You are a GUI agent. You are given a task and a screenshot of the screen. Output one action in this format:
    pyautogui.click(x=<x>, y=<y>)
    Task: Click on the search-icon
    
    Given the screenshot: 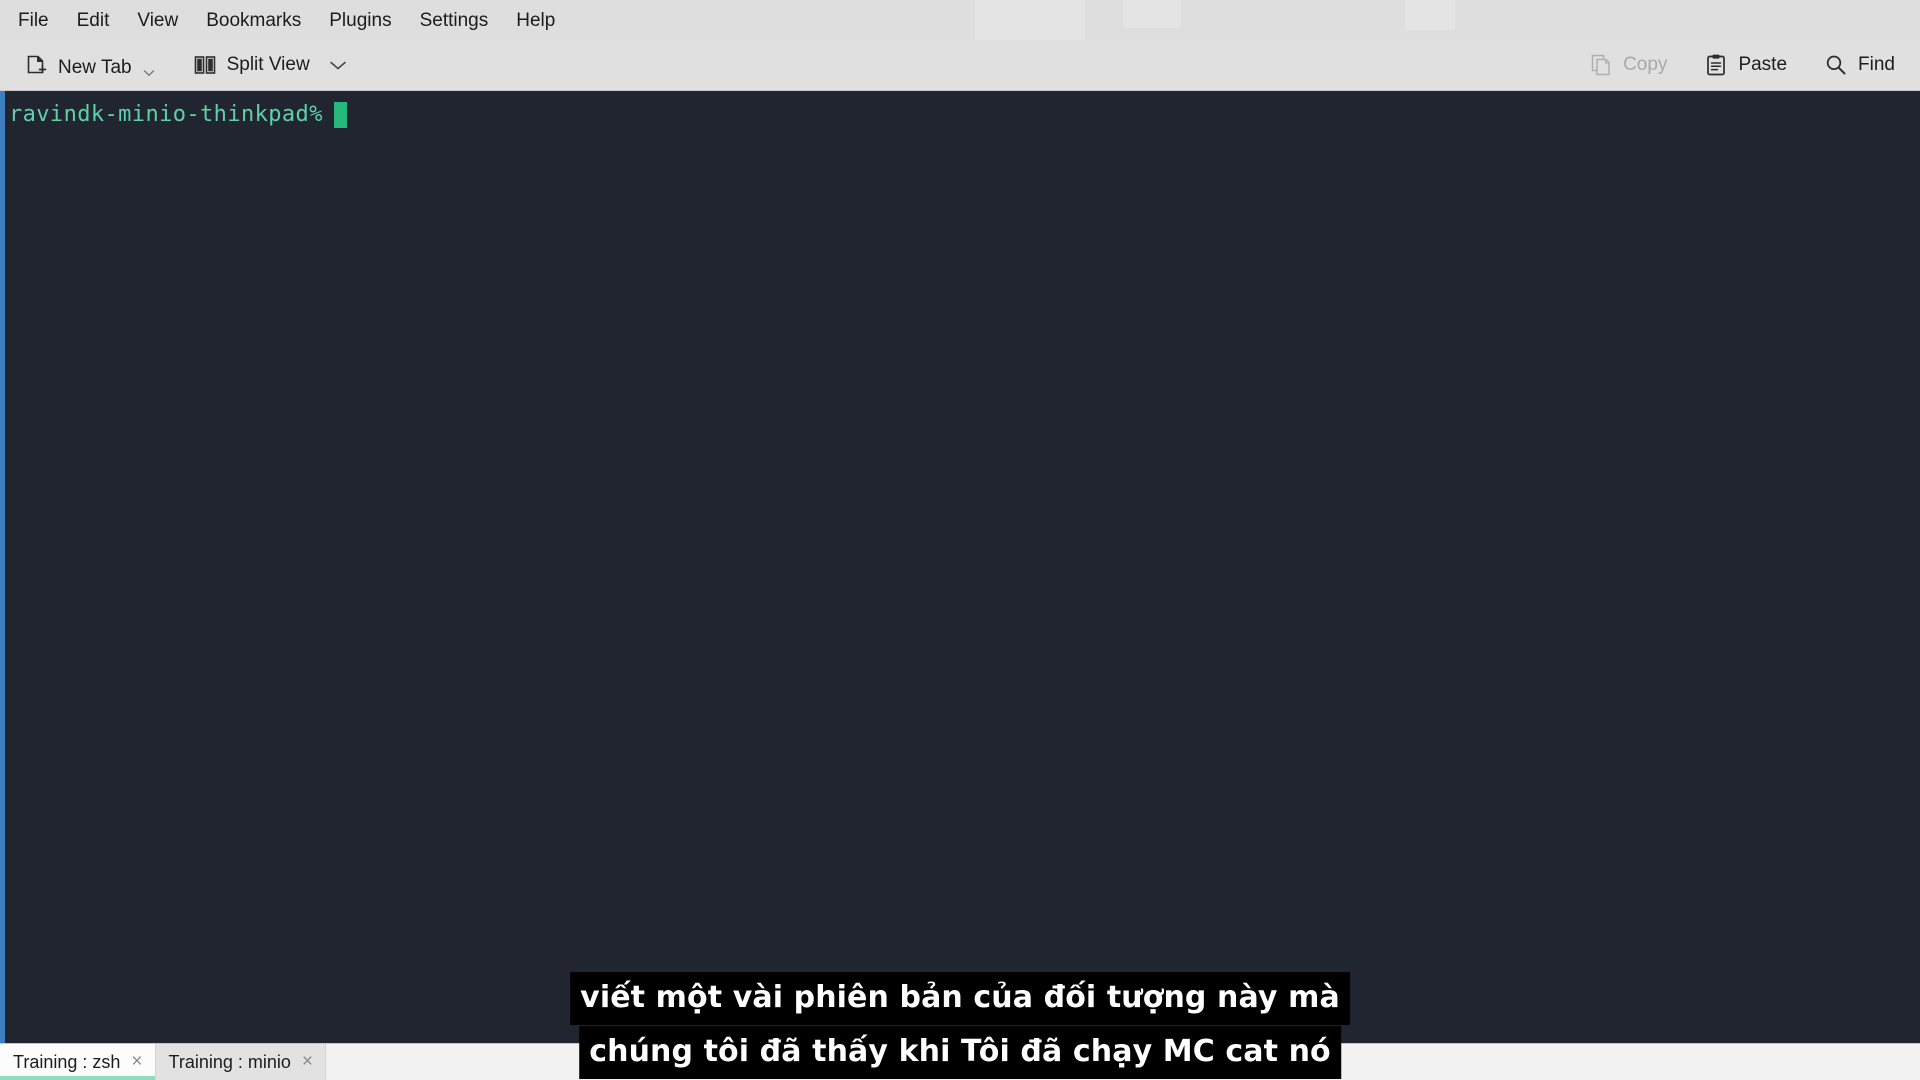 What is the action you would take?
    pyautogui.click(x=1836, y=65)
    